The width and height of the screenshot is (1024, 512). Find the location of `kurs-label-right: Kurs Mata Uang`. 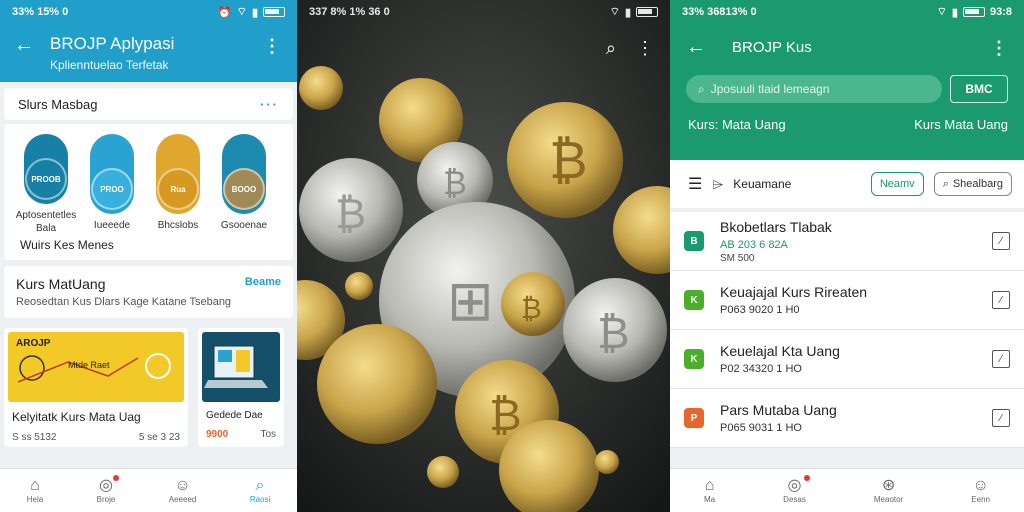

kurs-label-right: Kurs Mata Uang is located at coordinates (961, 124).